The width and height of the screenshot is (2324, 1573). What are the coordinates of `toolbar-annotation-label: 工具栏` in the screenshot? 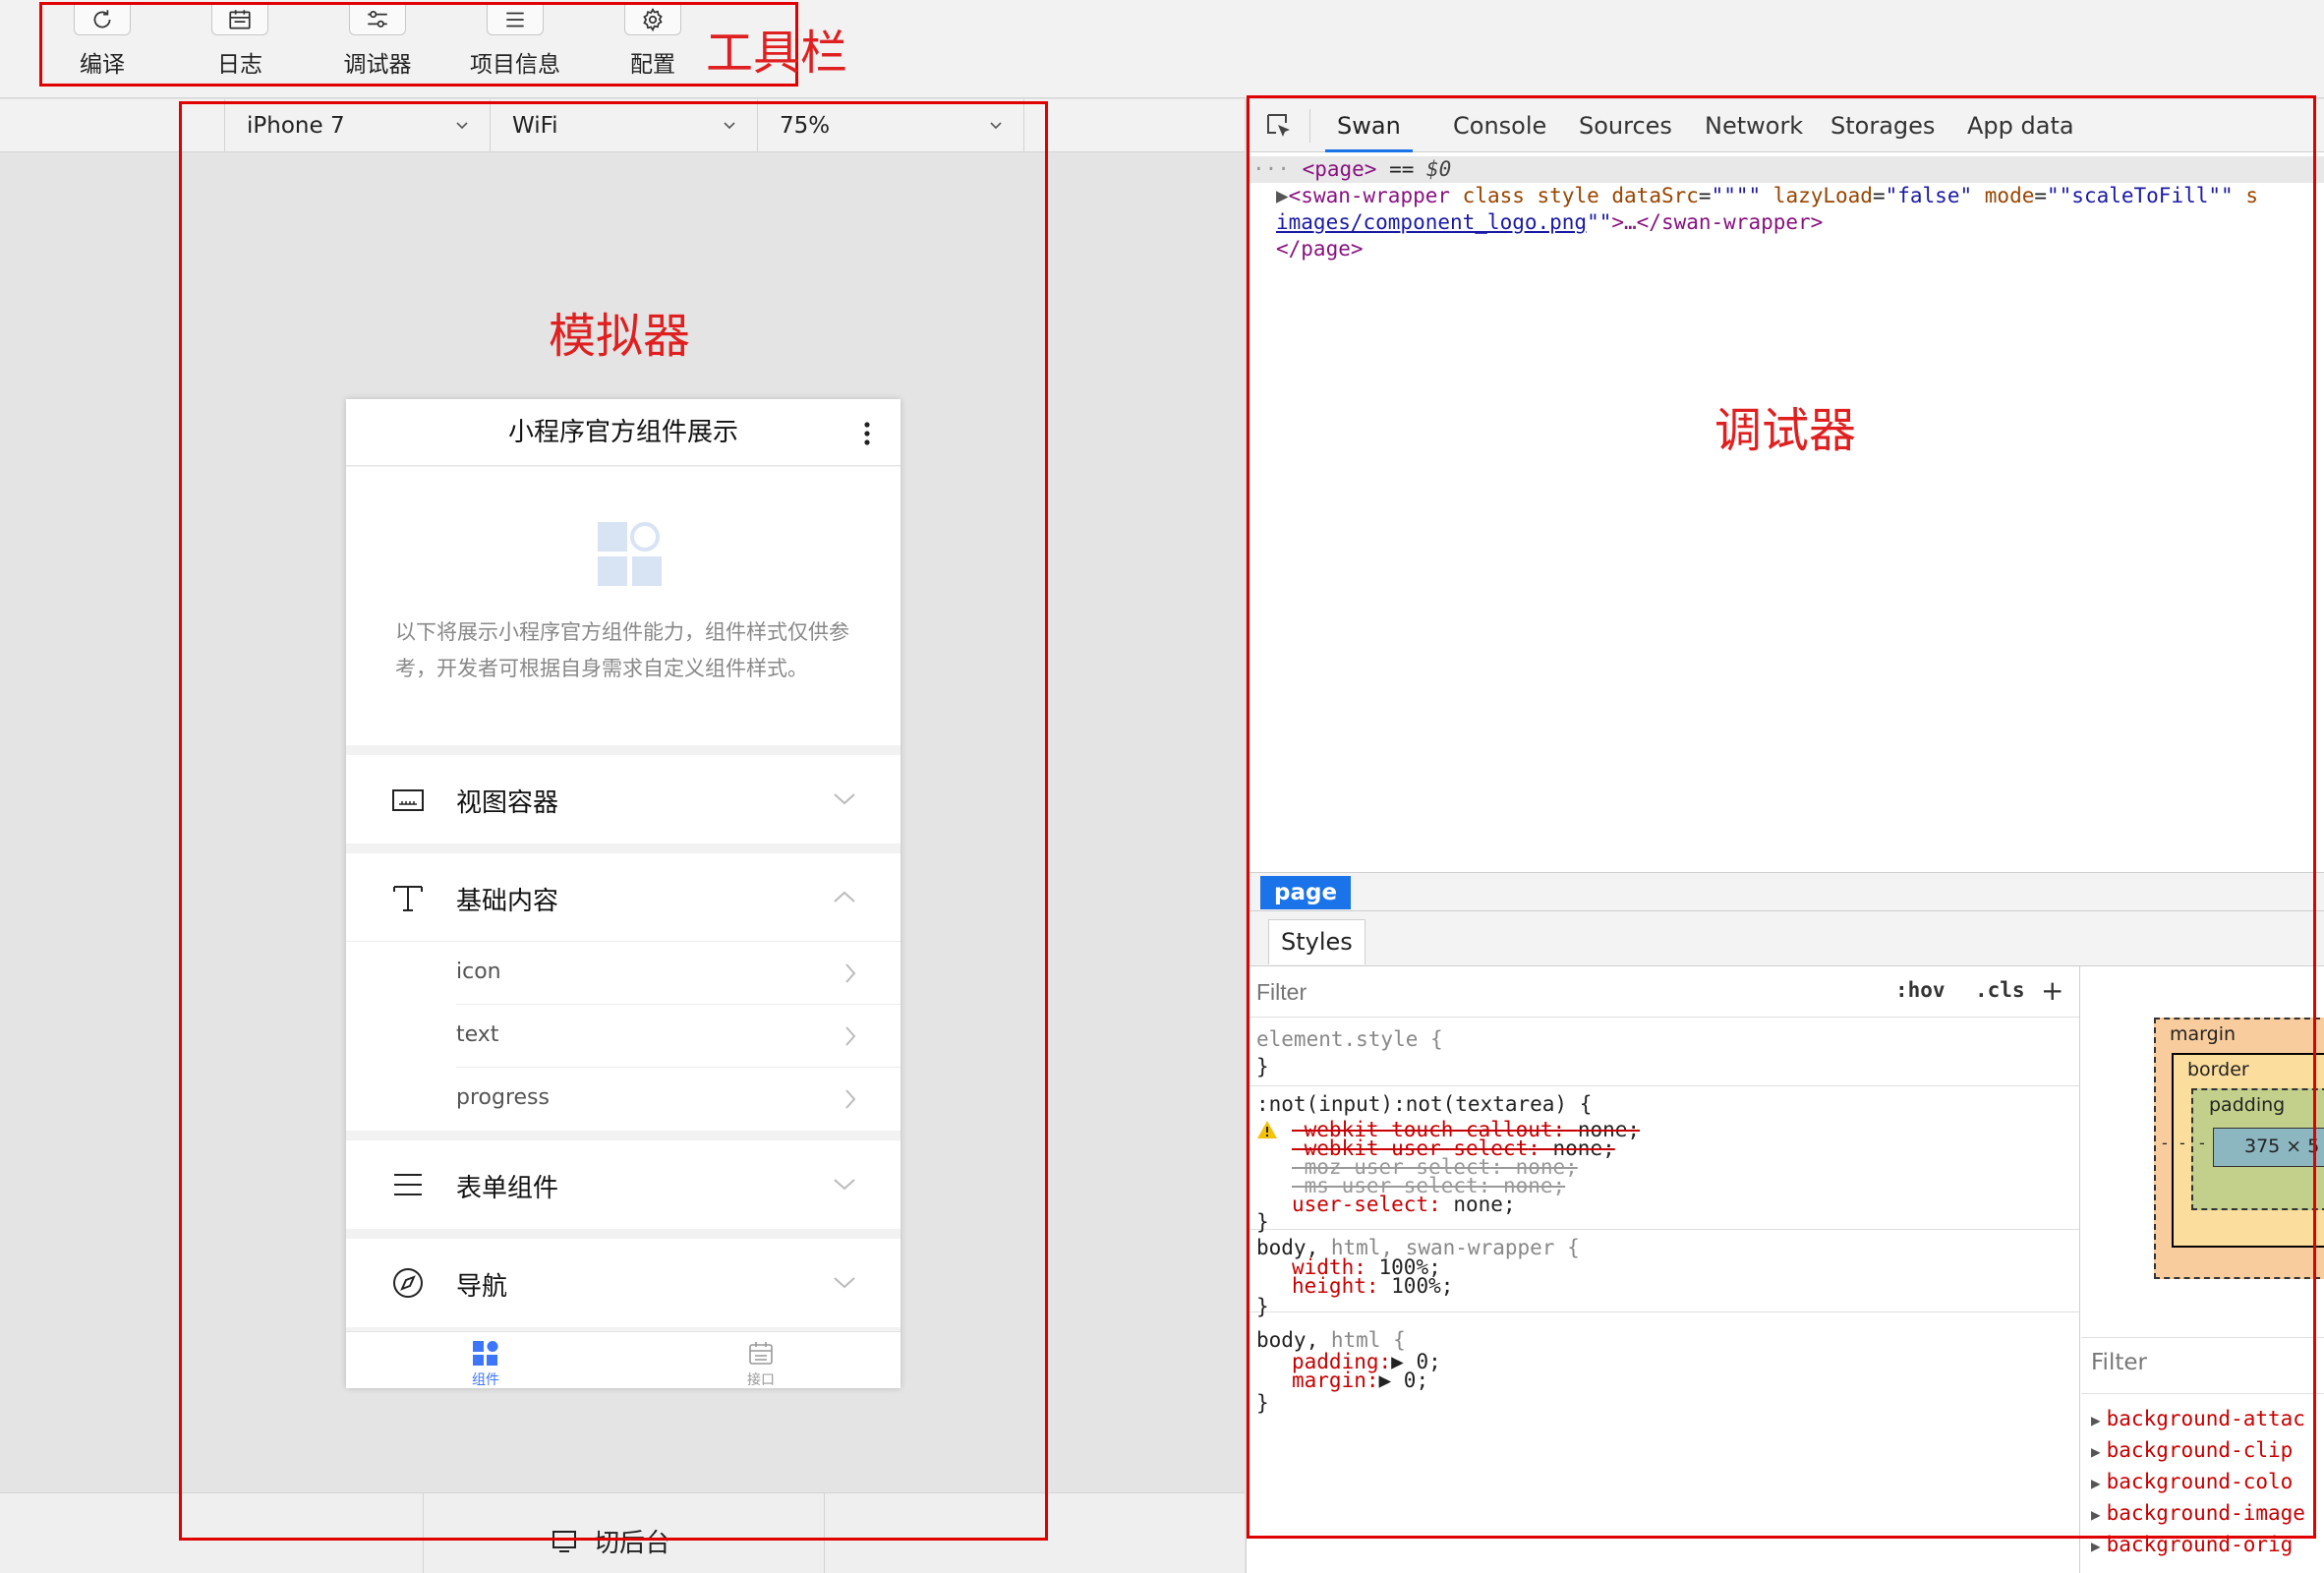 It's located at (777, 53).